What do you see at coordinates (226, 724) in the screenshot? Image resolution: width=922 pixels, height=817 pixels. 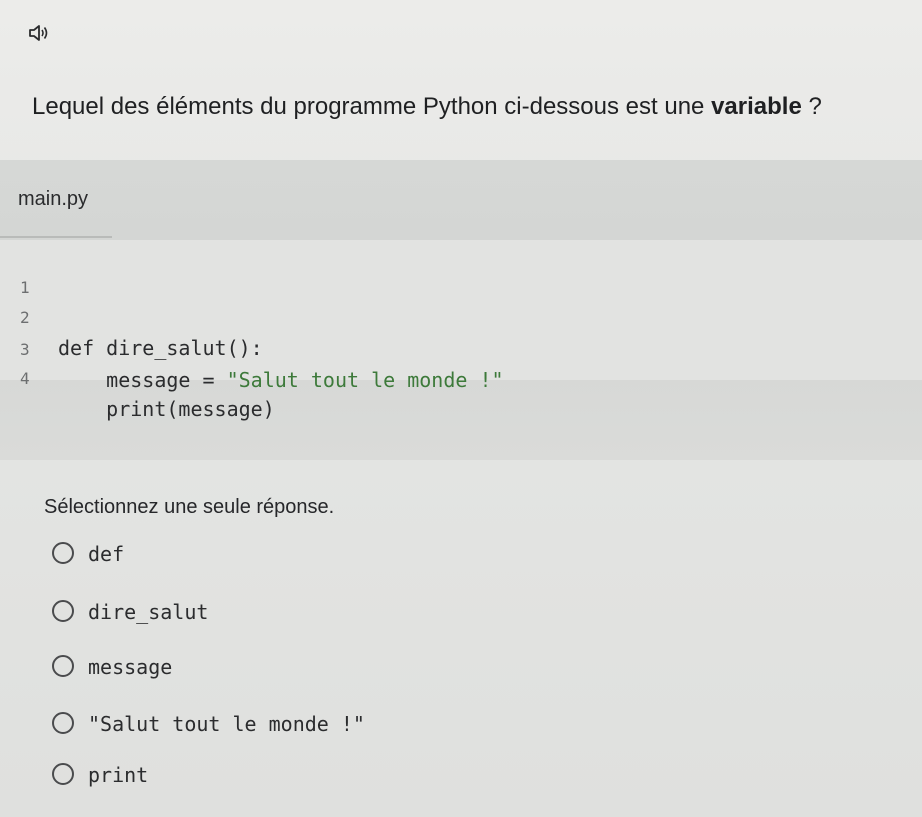 I see `option-label: "Salut tout le monde !"` at bounding box center [226, 724].